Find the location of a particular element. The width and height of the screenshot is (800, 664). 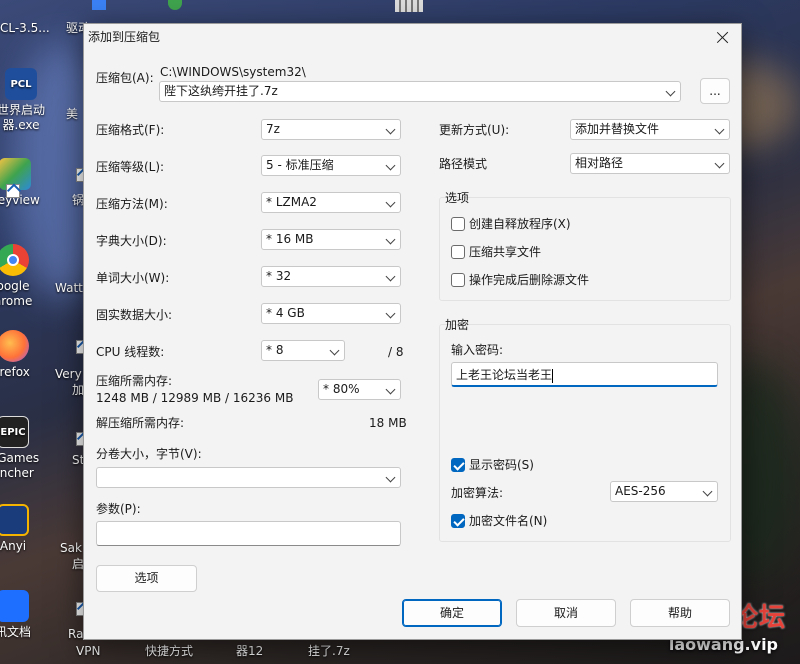

word-label: 单词大小(W): is located at coordinates (133, 278).